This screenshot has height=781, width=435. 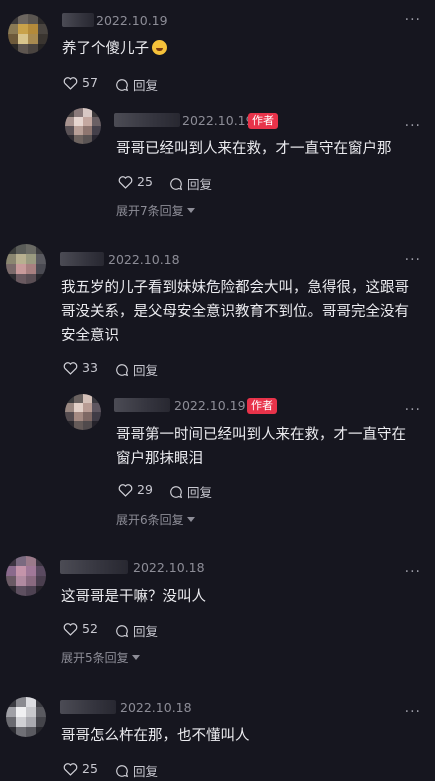 I want to click on reply-text: 哥哥第一时间已经叫到人来在救，才一直守在窗户那抹眼泪, so click(x=261, y=447).